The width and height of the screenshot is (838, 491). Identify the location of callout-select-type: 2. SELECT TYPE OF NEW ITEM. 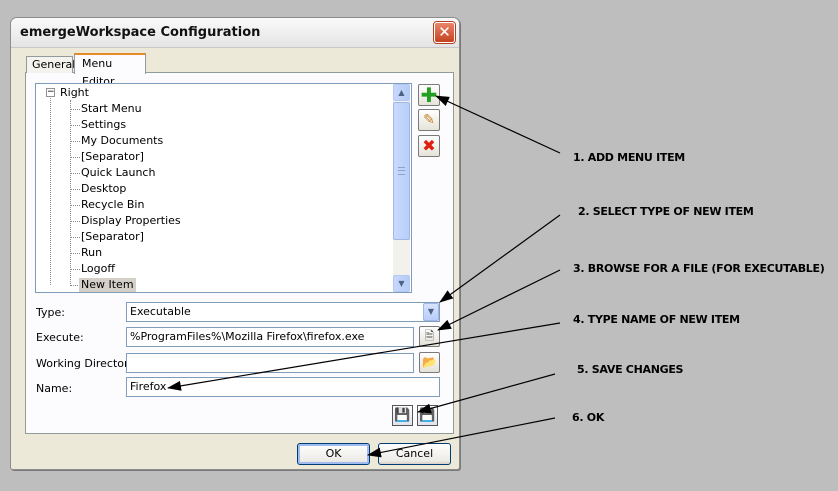
(666, 211).